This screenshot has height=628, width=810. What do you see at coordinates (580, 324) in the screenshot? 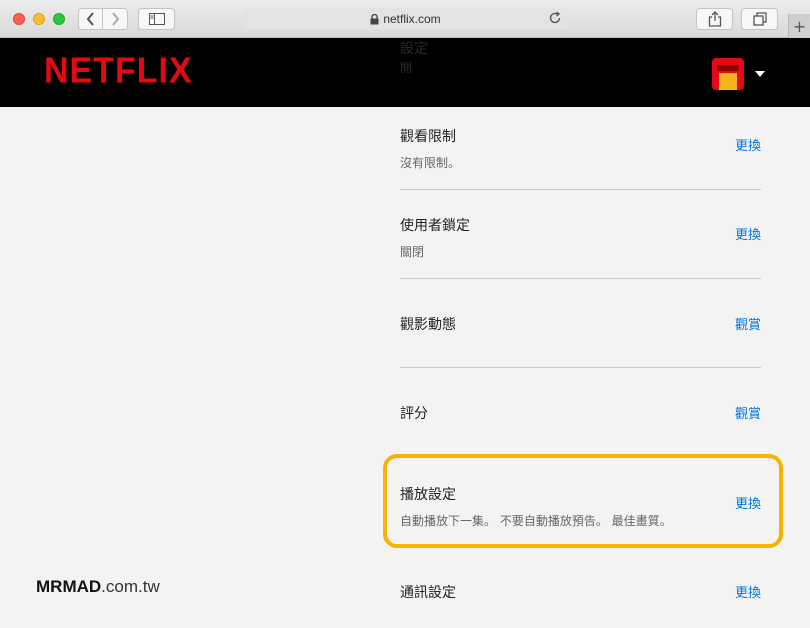
I see `setting-row-viewing-activity: 觀影動態 觀賞` at bounding box center [580, 324].